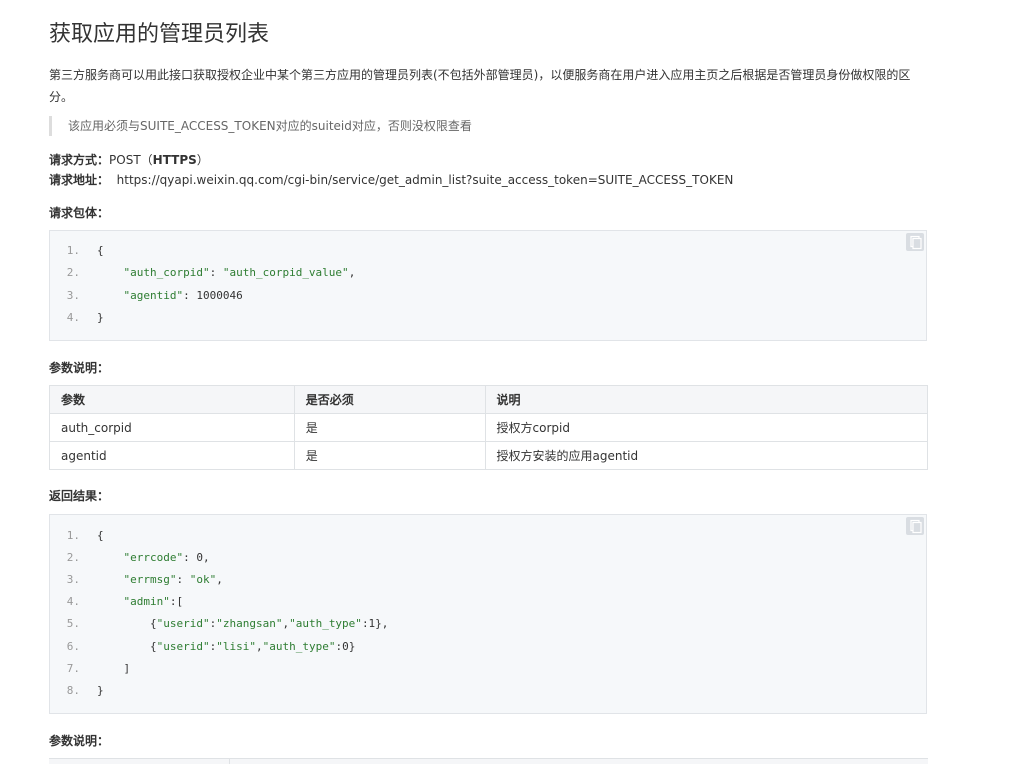 The width and height of the screenshot is (1010, 764). What do you see at coordinates (172, 427) in the screenshot?
I see `param-name-cell: auth_corpid` at bounding box center [172, 427].